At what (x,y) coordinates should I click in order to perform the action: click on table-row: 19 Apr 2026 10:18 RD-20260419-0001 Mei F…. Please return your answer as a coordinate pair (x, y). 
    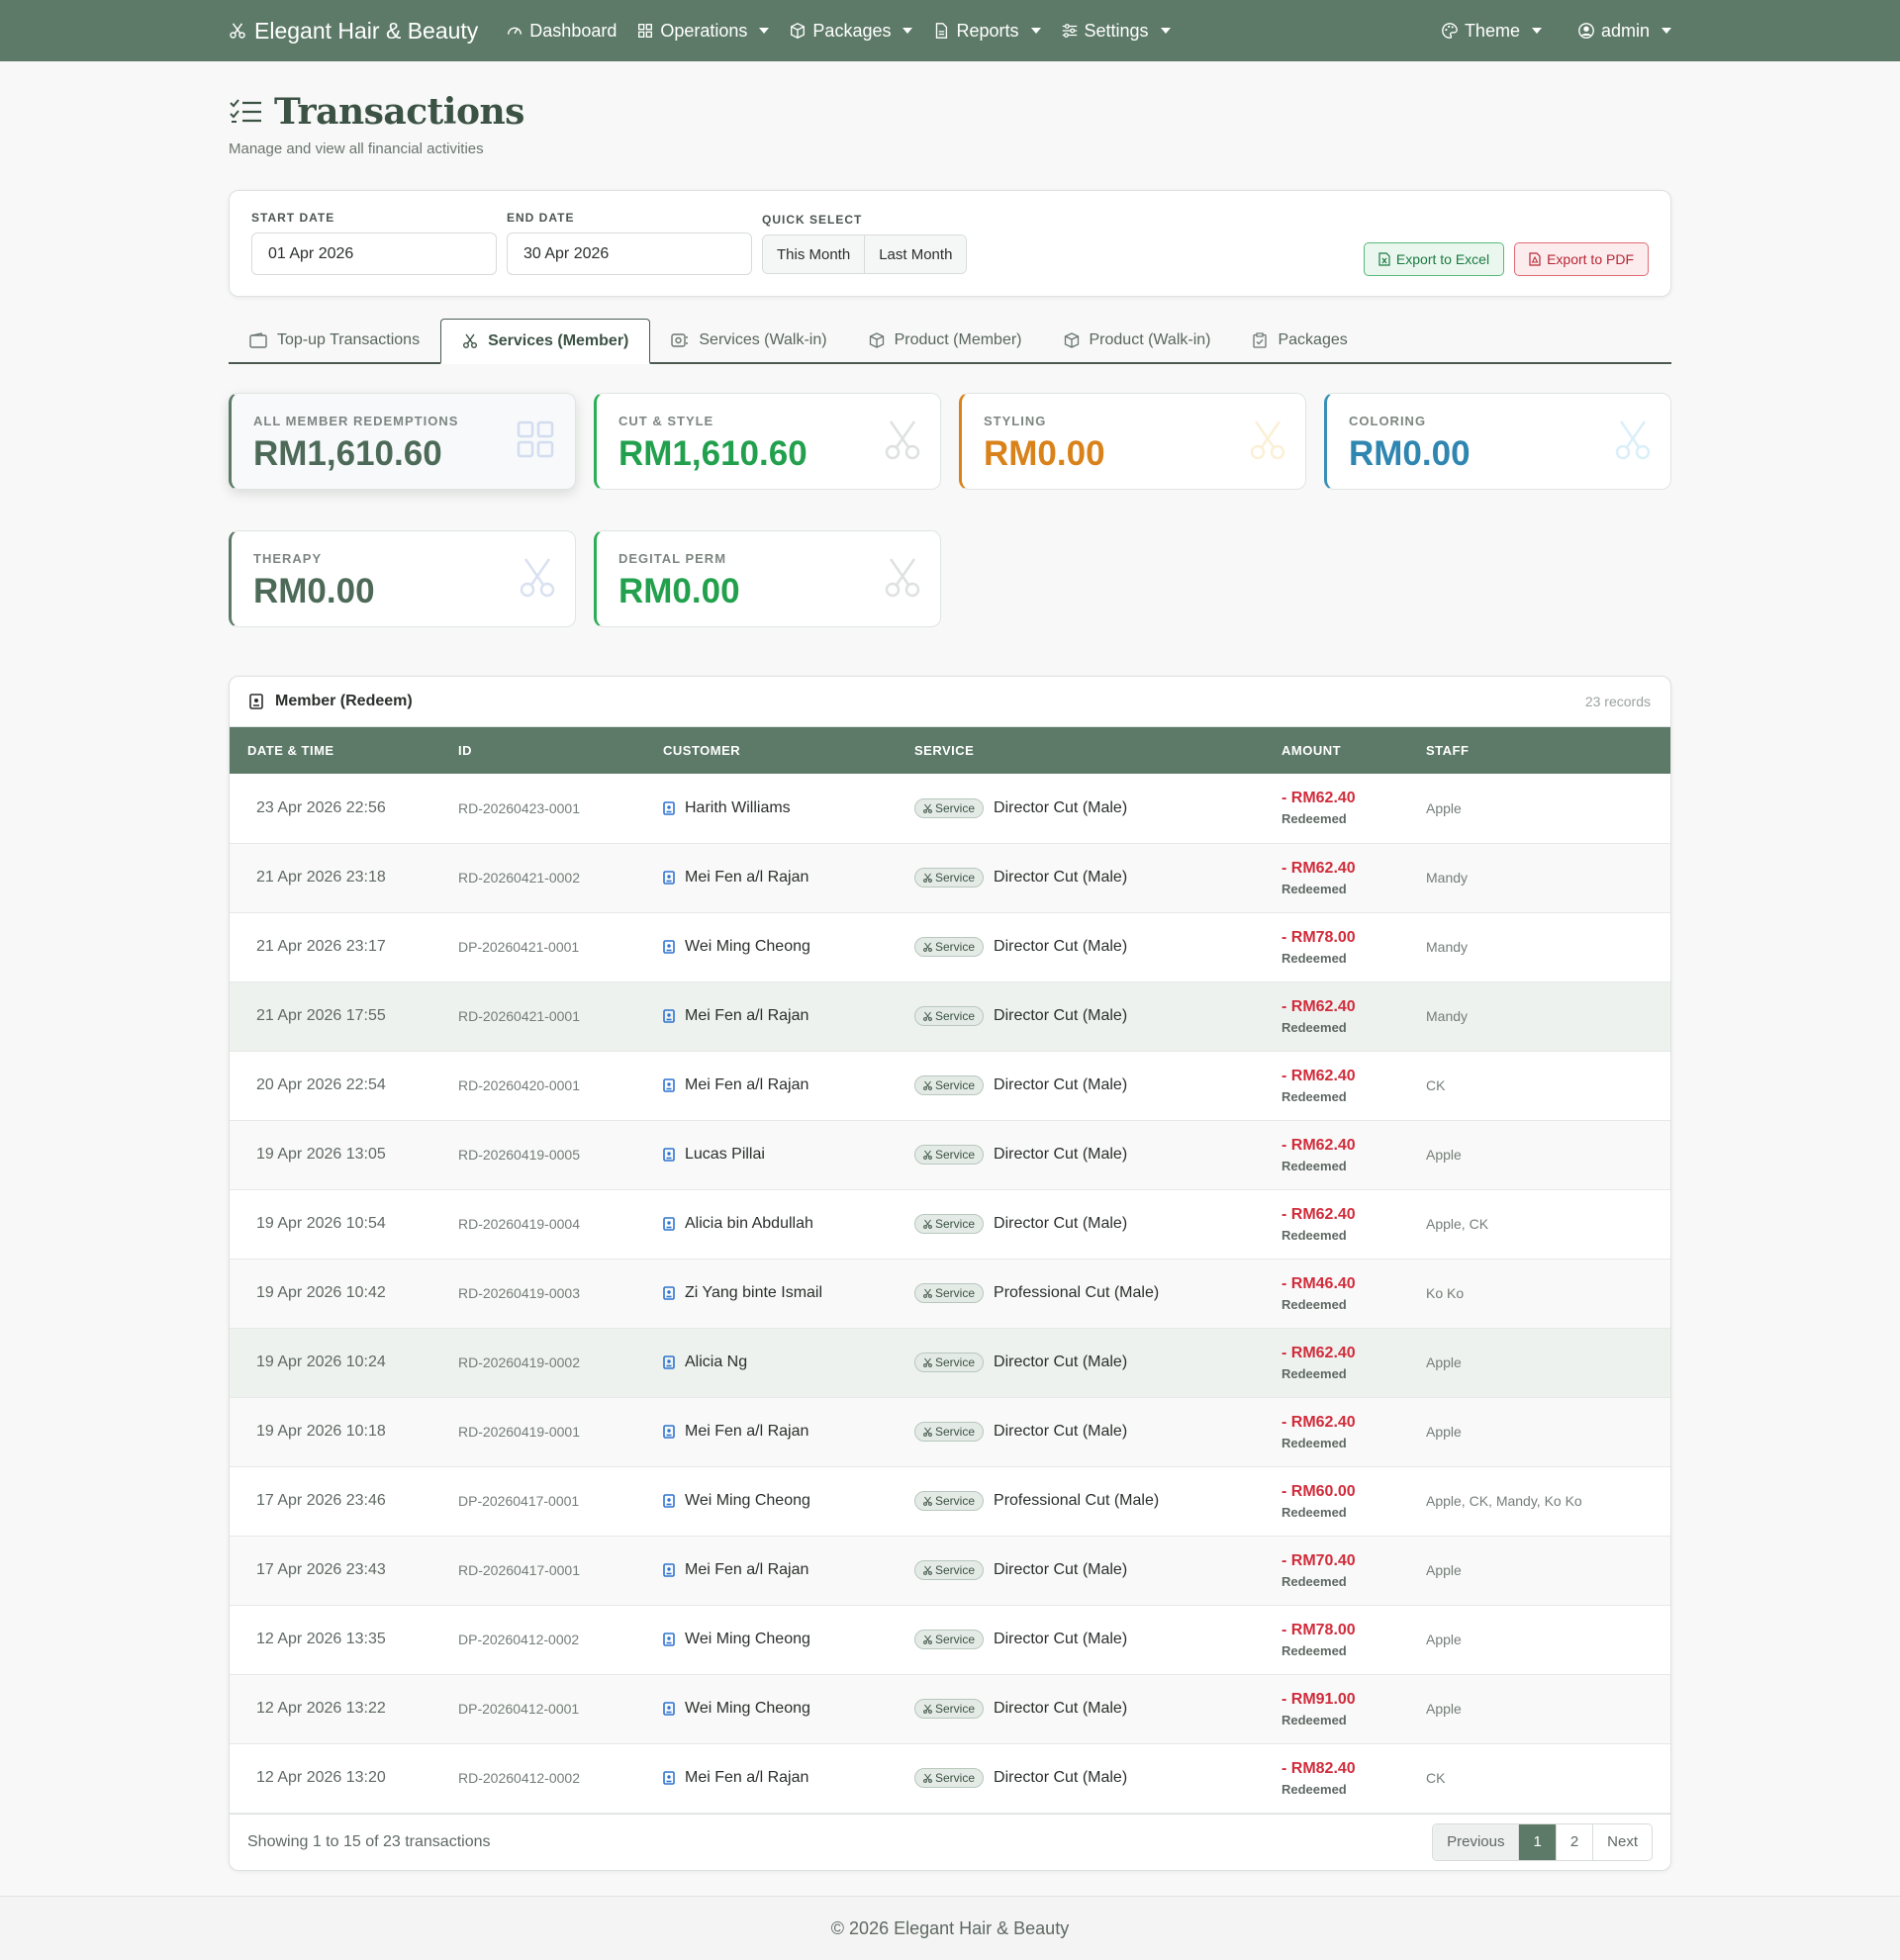
    Looking at the image, I should click on (950, 1431).